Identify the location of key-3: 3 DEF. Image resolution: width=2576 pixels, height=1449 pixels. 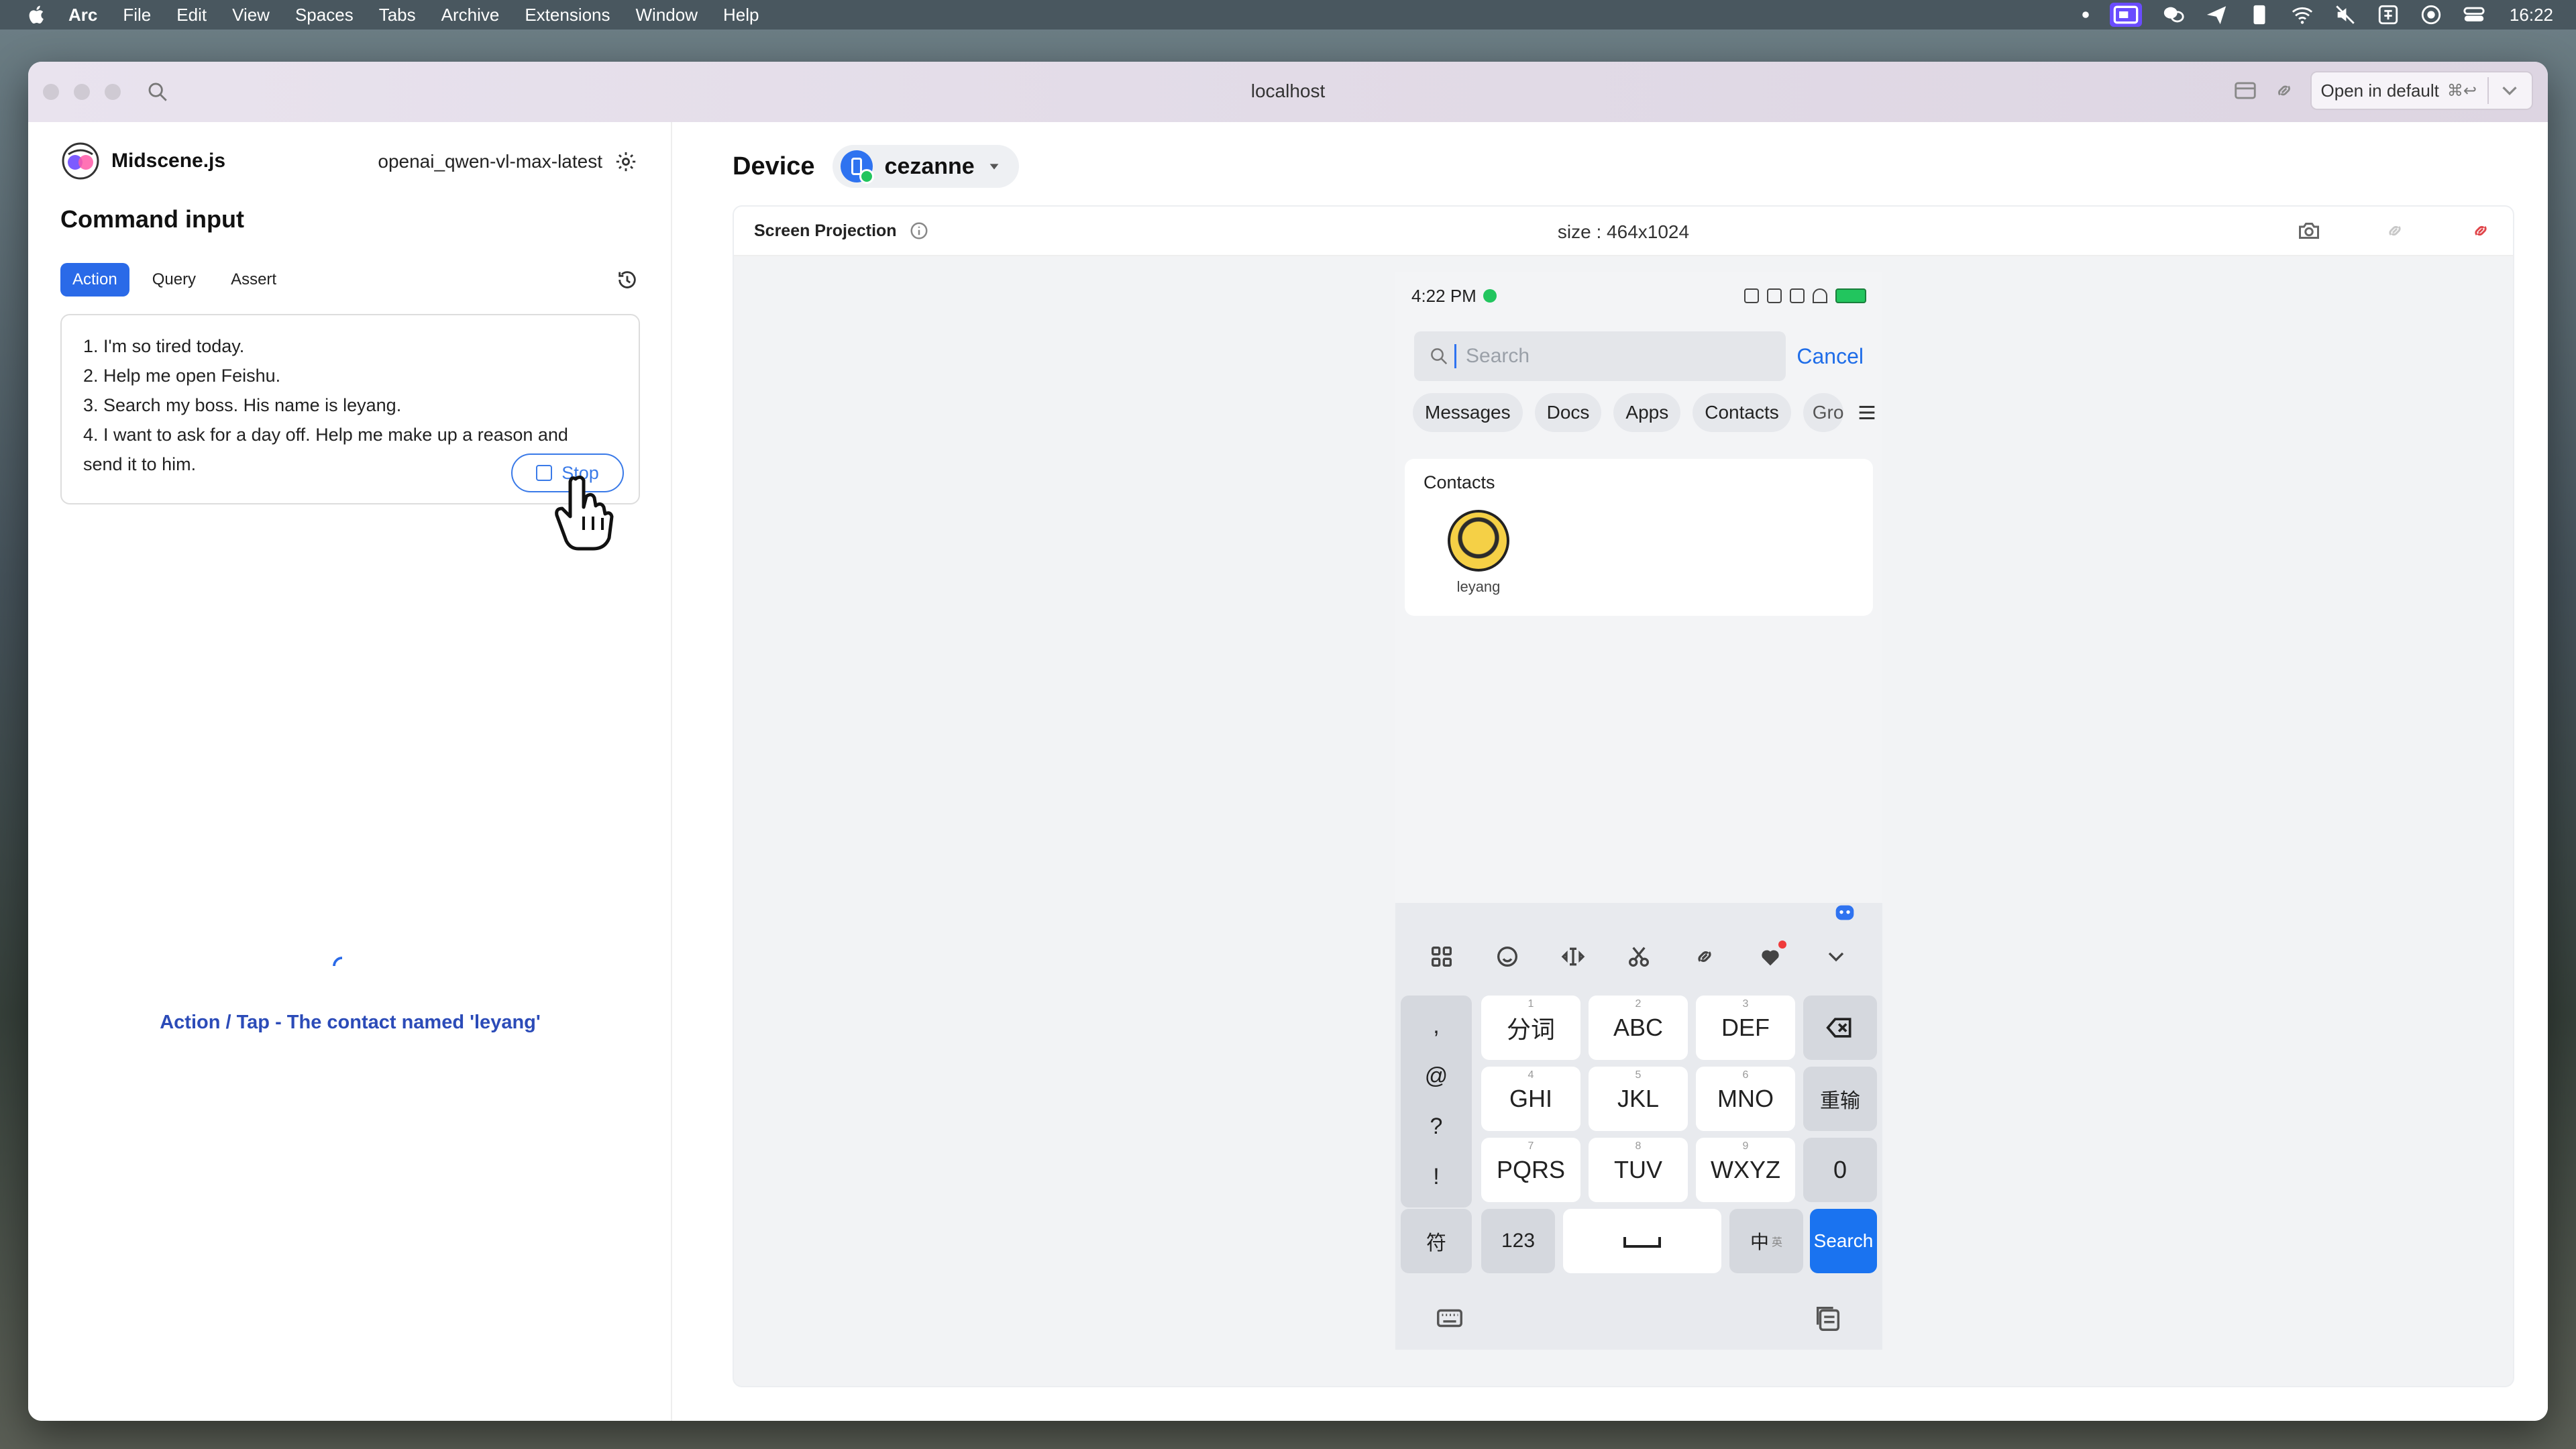
(1745, 1028).